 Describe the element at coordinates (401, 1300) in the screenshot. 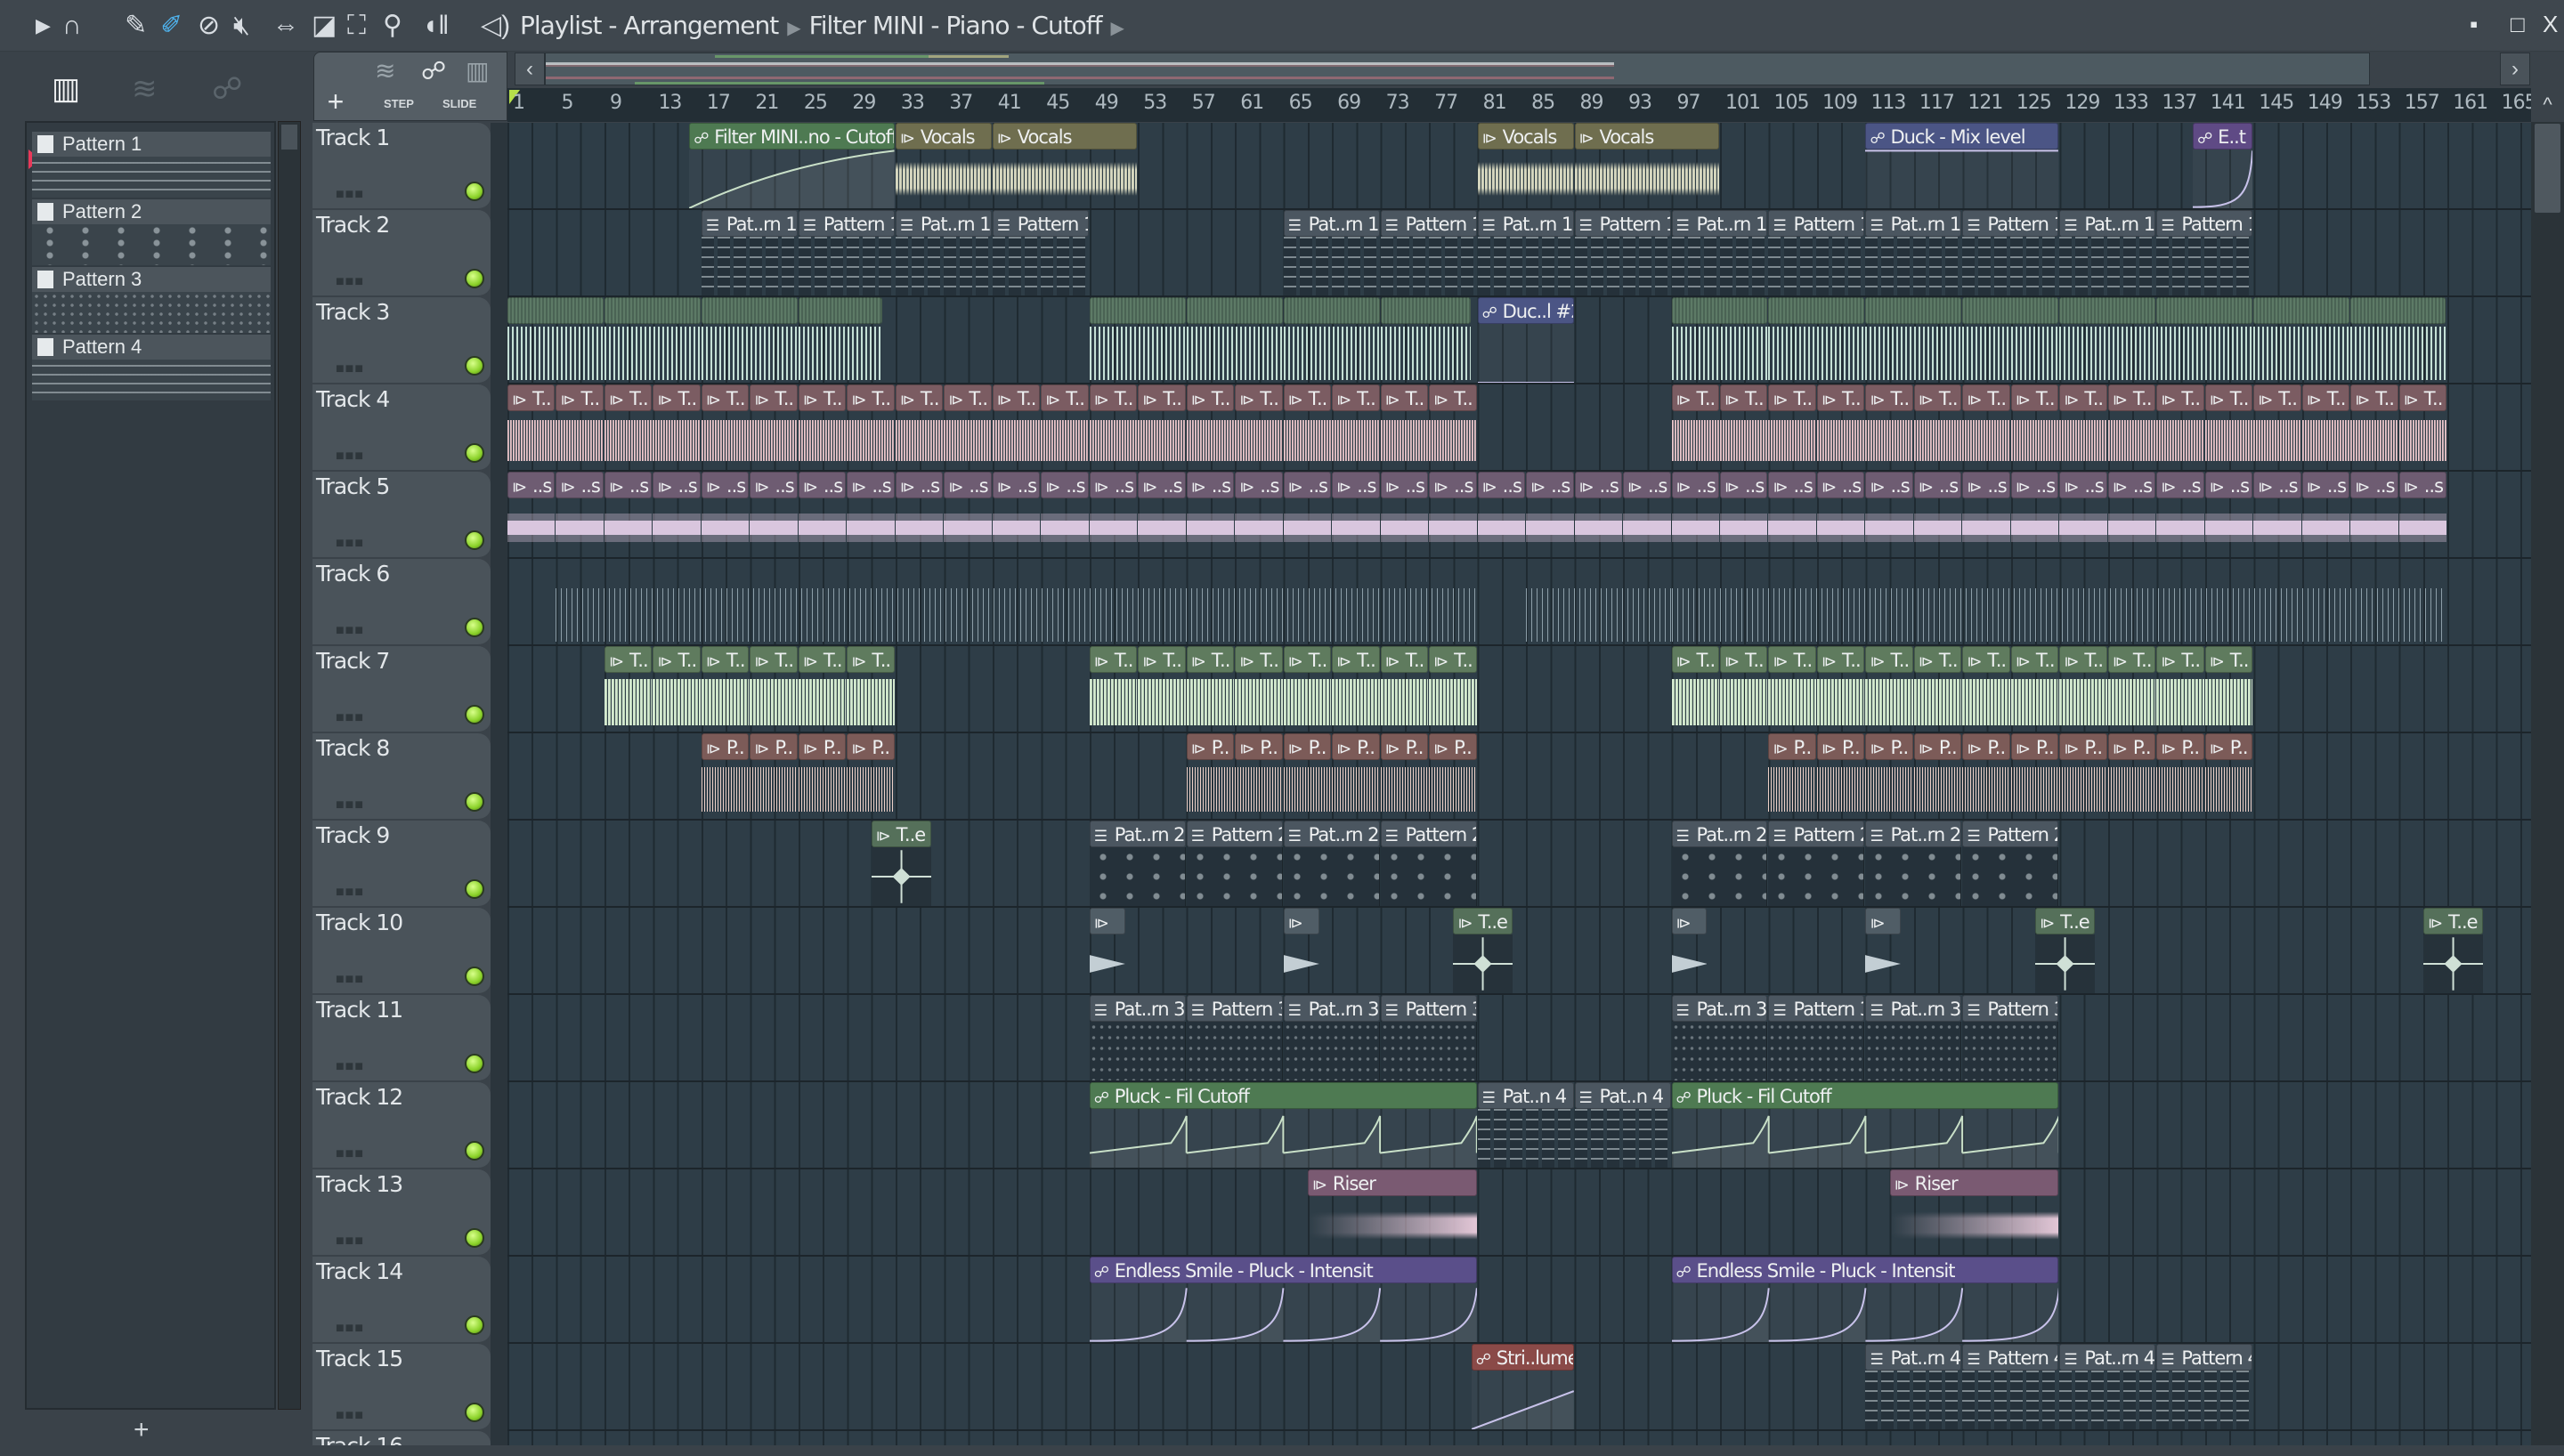

I see `track-header: Track 14 ■■■` at that location.